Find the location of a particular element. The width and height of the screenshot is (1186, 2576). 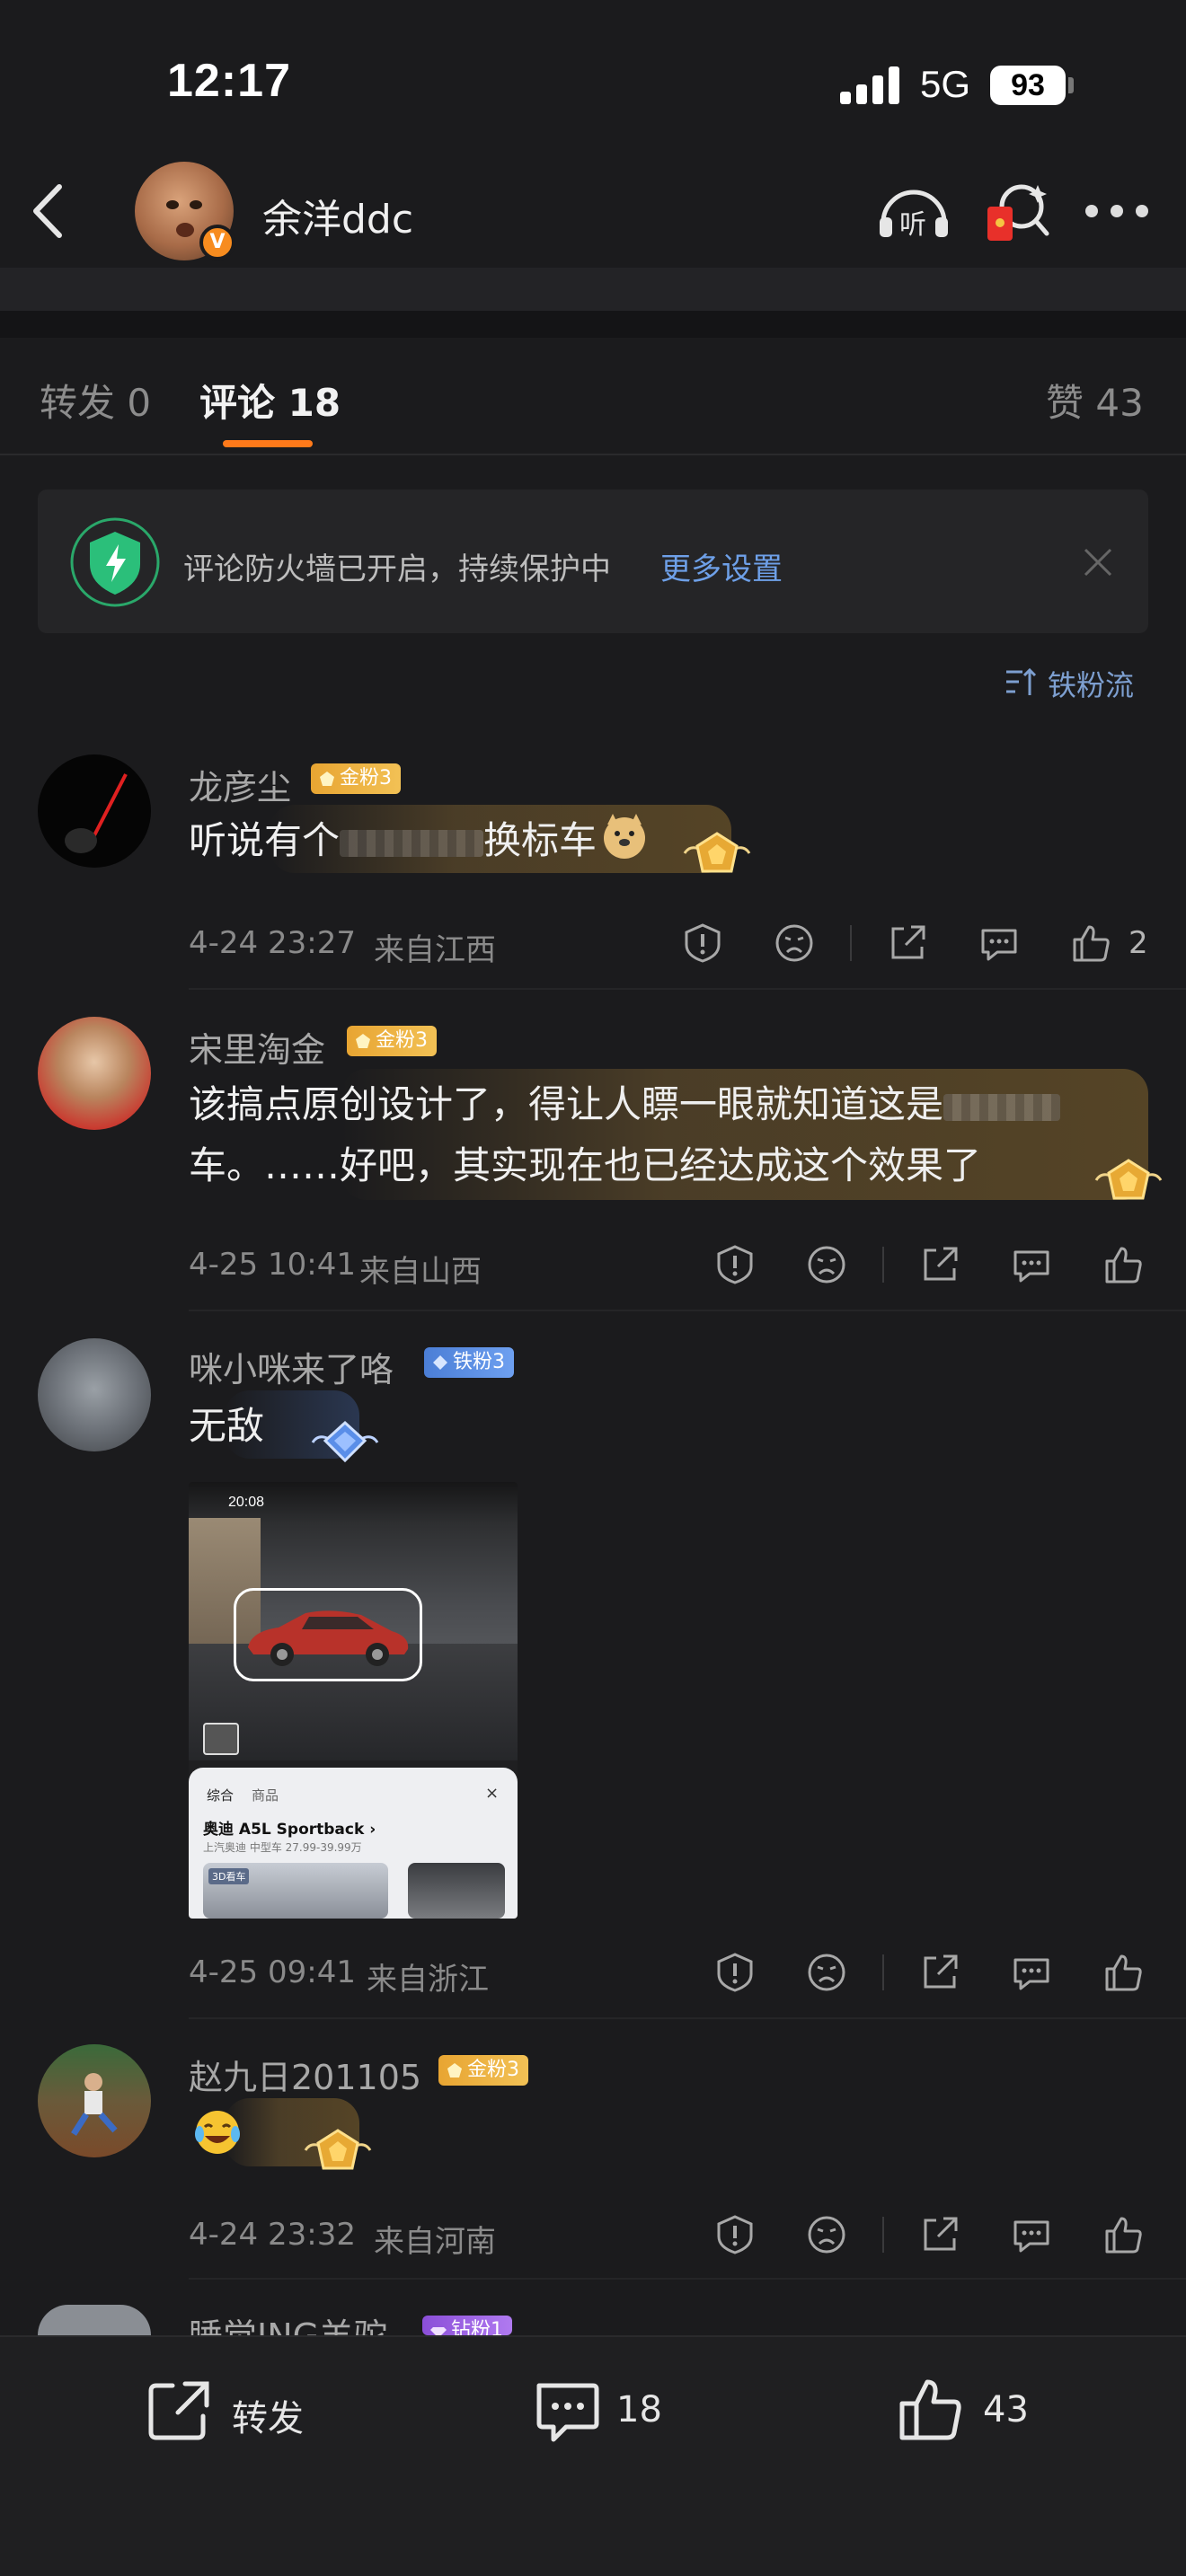

red-packet-search-icon is located at coordinates (1018, 213).